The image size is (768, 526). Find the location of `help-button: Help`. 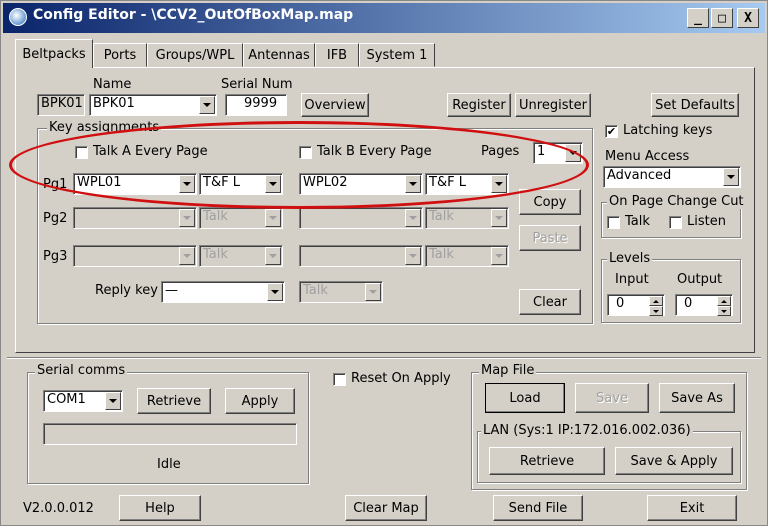

help-button: Help is located at coordinates (160, 508).